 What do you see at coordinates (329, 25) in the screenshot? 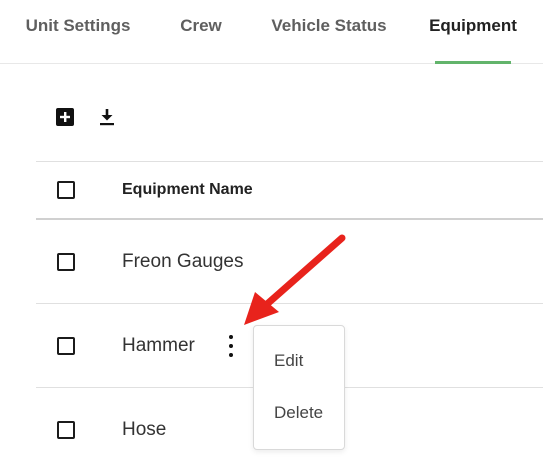
I see `tab-label: Vehicle Status` at bounding box center [329, 25].